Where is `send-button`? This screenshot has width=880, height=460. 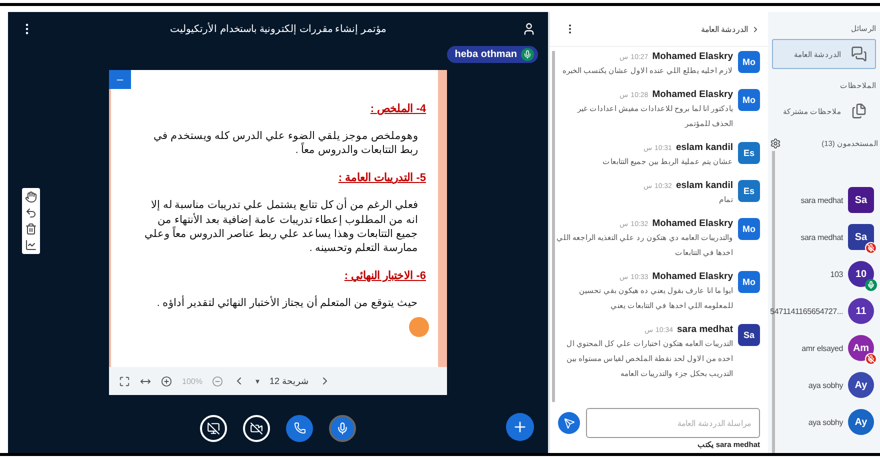
send-button is located at coordinates (569, 423).